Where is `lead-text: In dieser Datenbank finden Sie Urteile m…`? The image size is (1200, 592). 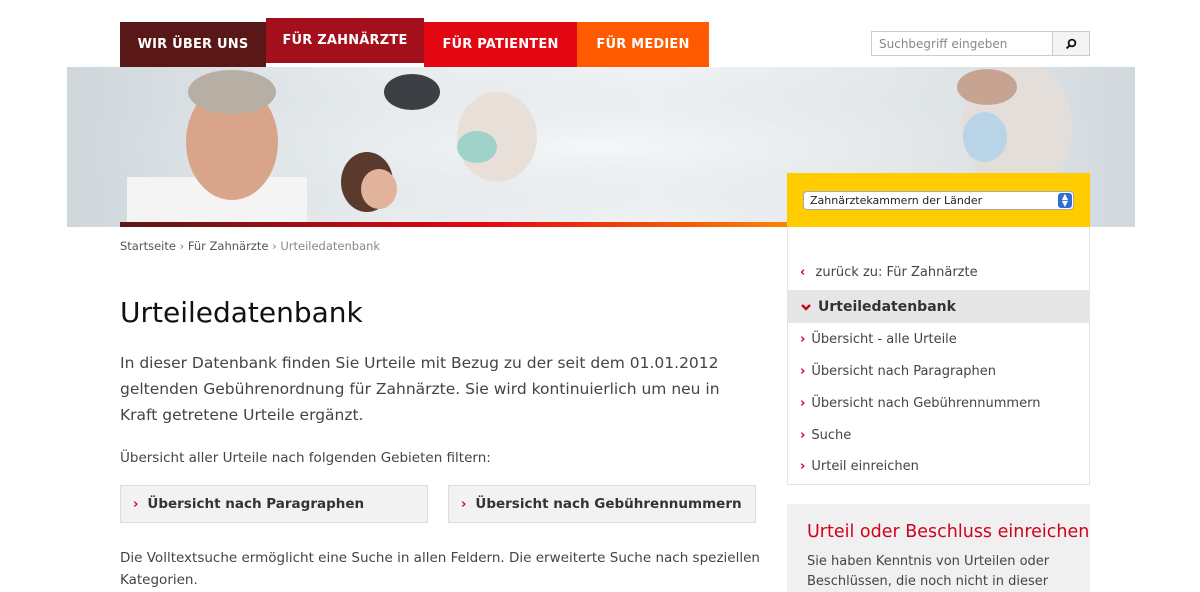 lead-text: In dieser Datenbank finden Sie Urteile m… is located at coordinates (420, 389).